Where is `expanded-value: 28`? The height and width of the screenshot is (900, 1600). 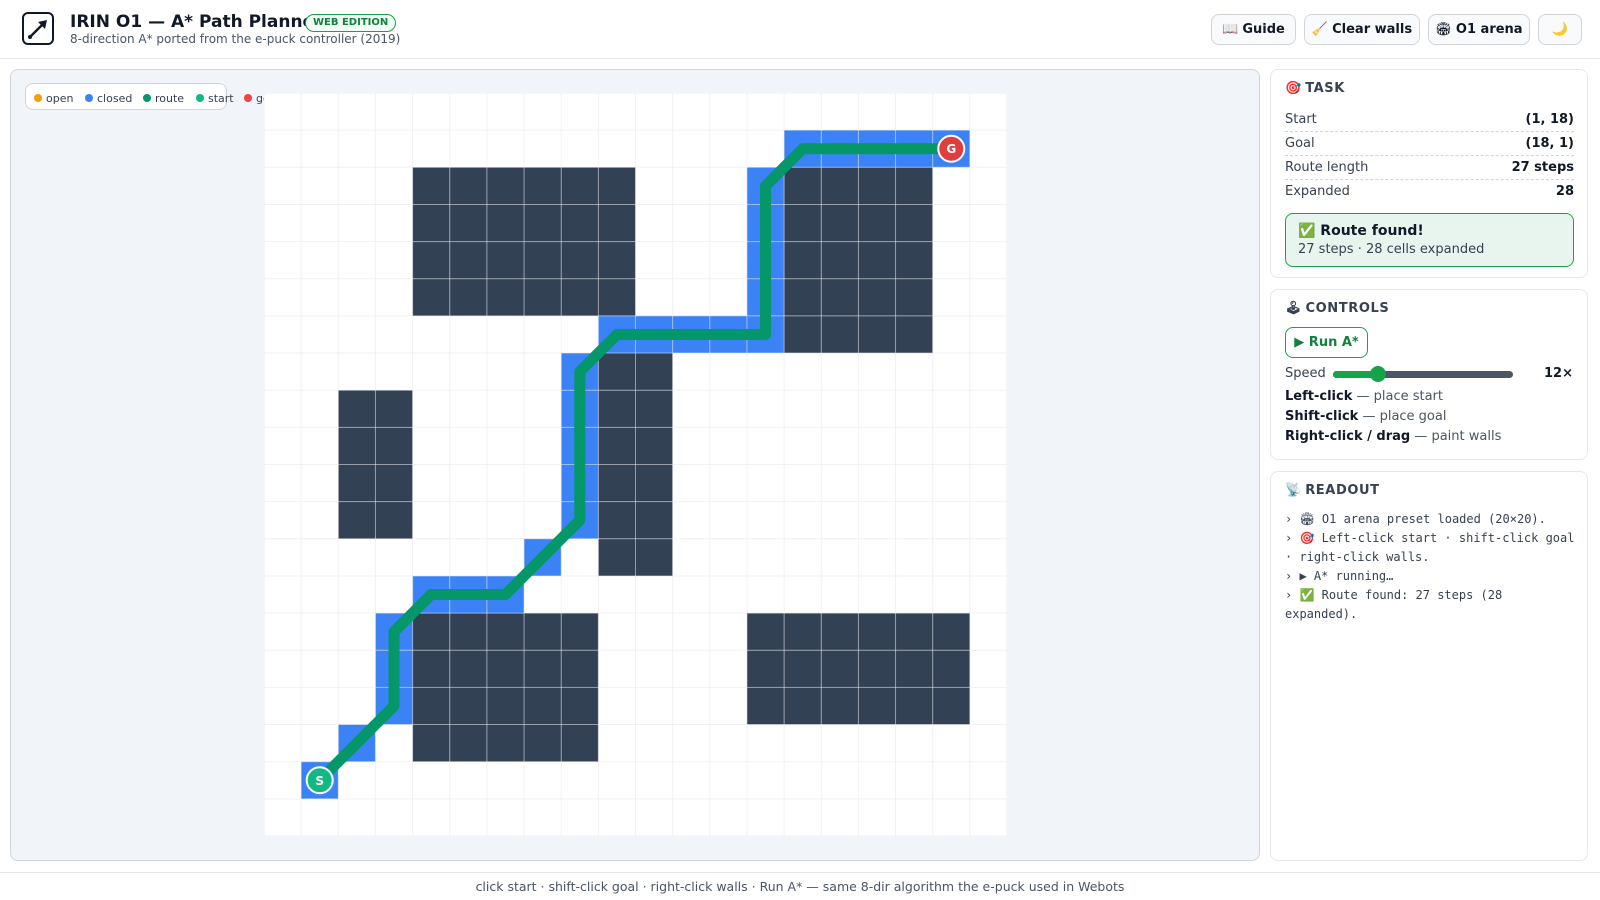 expanded-value: 28 is located at coordinates (1564, 191).